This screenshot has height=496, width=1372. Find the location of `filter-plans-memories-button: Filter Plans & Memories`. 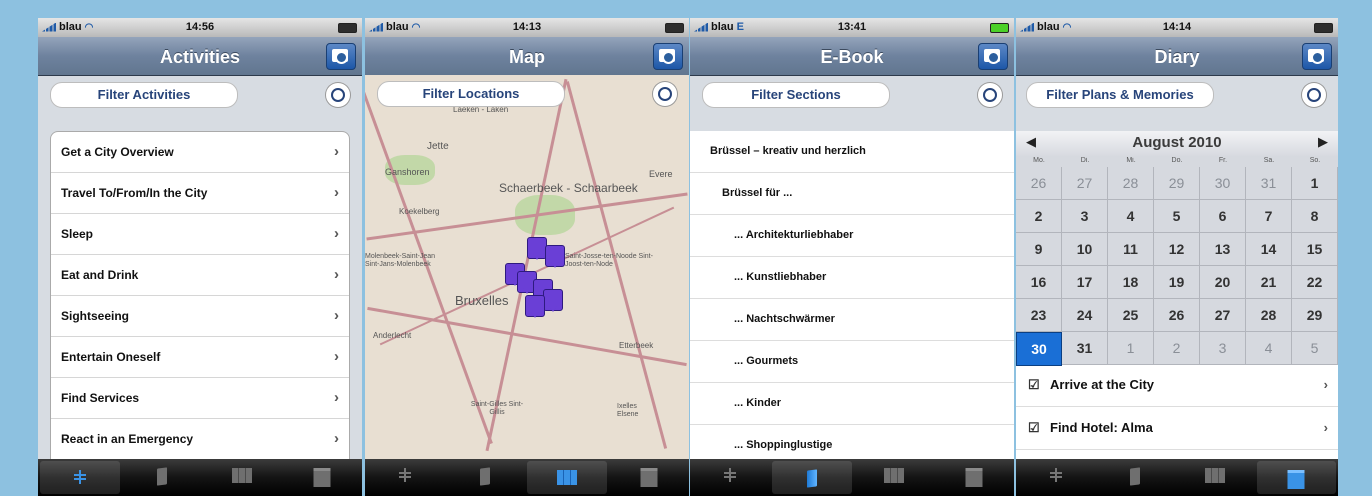

filter-plans-memories-button: Filter Plans & Memories is located at coordinates (1120, 95).